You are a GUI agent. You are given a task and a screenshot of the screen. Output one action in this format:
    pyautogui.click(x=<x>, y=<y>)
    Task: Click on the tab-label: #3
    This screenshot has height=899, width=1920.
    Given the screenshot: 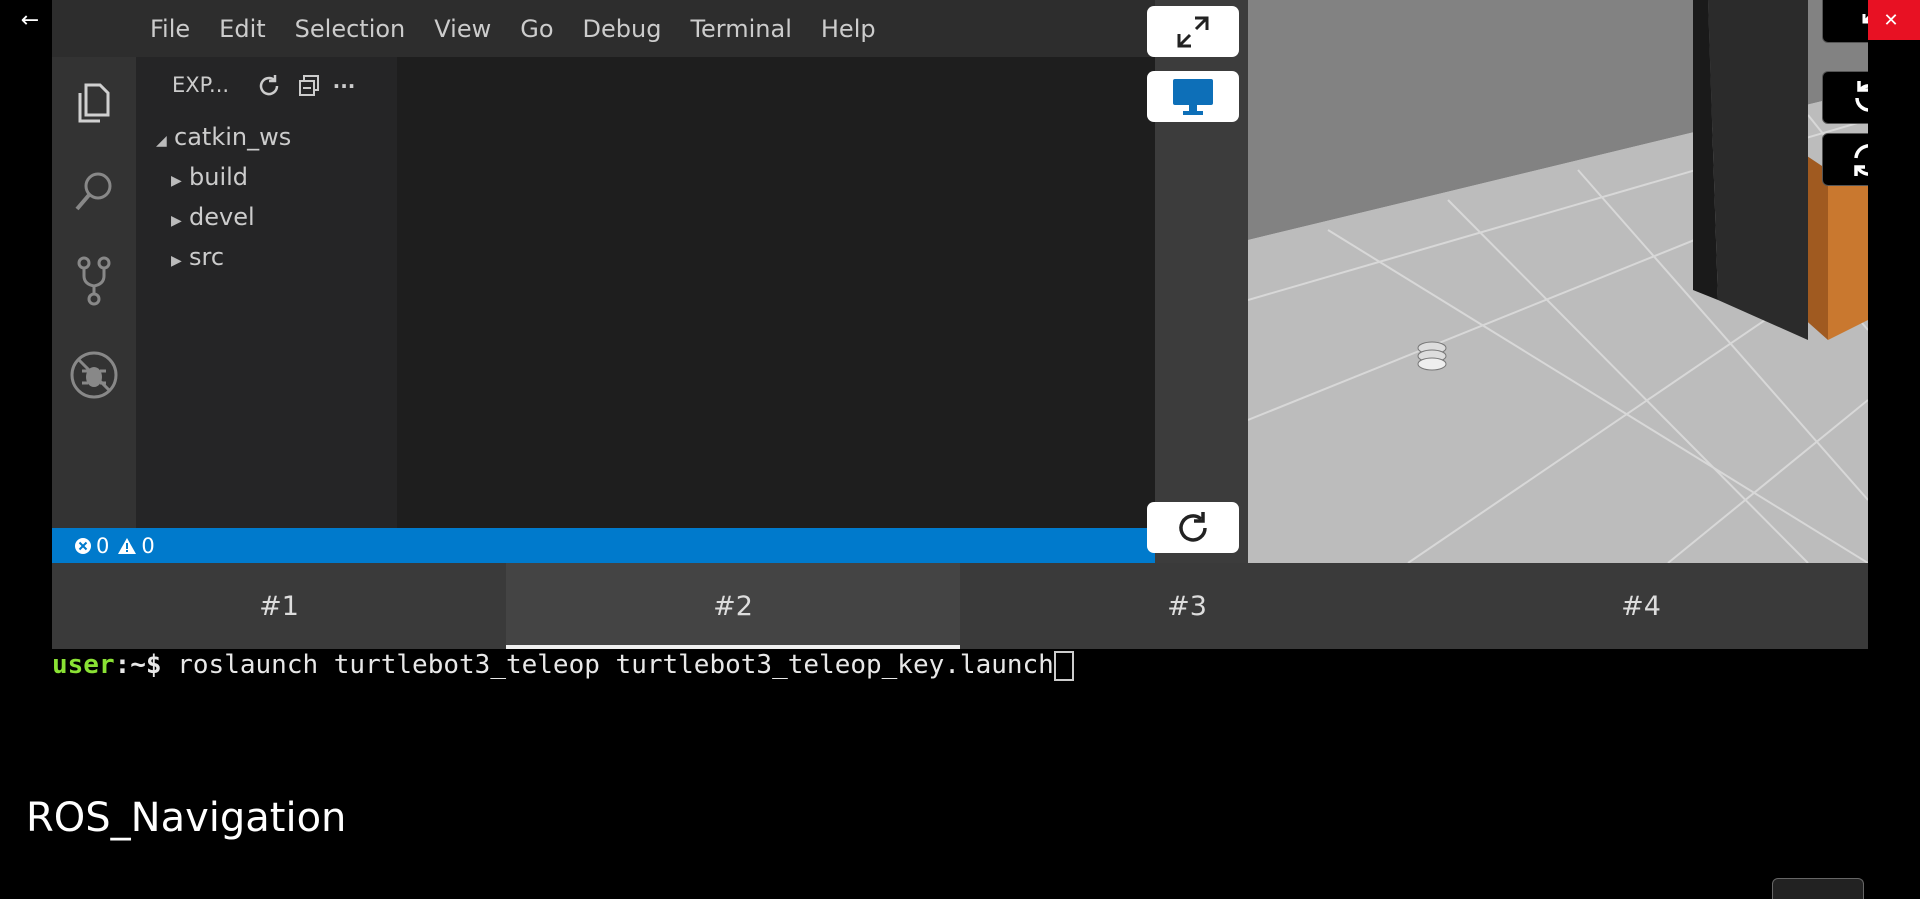 What is the action you would take?
    pyautogui.click(x=1187, y=606)
    